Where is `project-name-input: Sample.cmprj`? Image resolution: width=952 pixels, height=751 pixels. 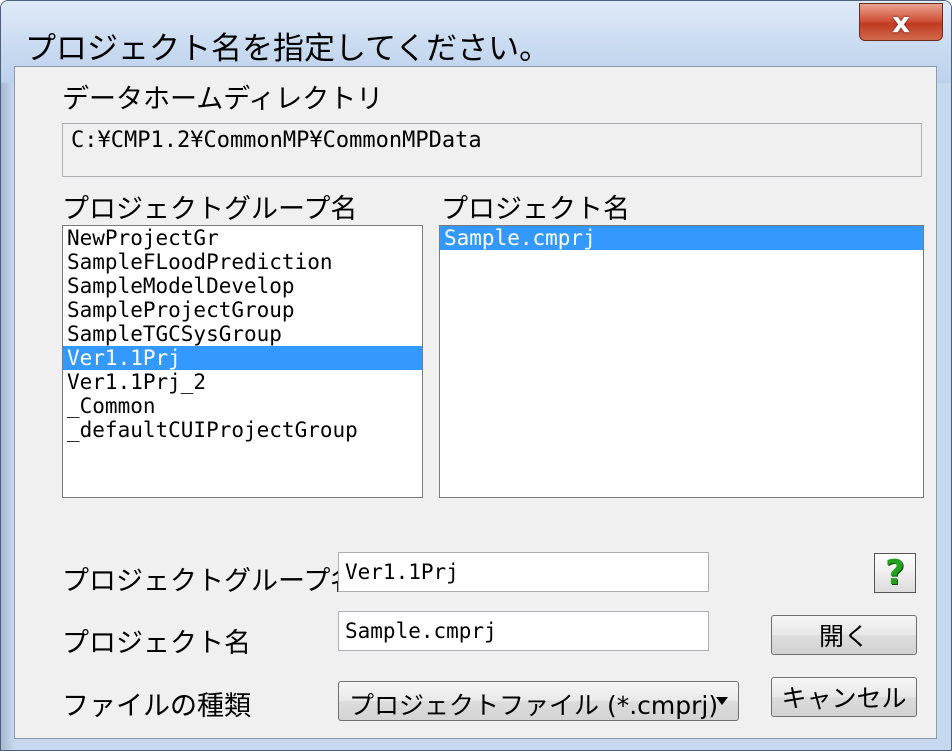 project-name-input: Sample.cmprj is located at coordinates (523, 631).